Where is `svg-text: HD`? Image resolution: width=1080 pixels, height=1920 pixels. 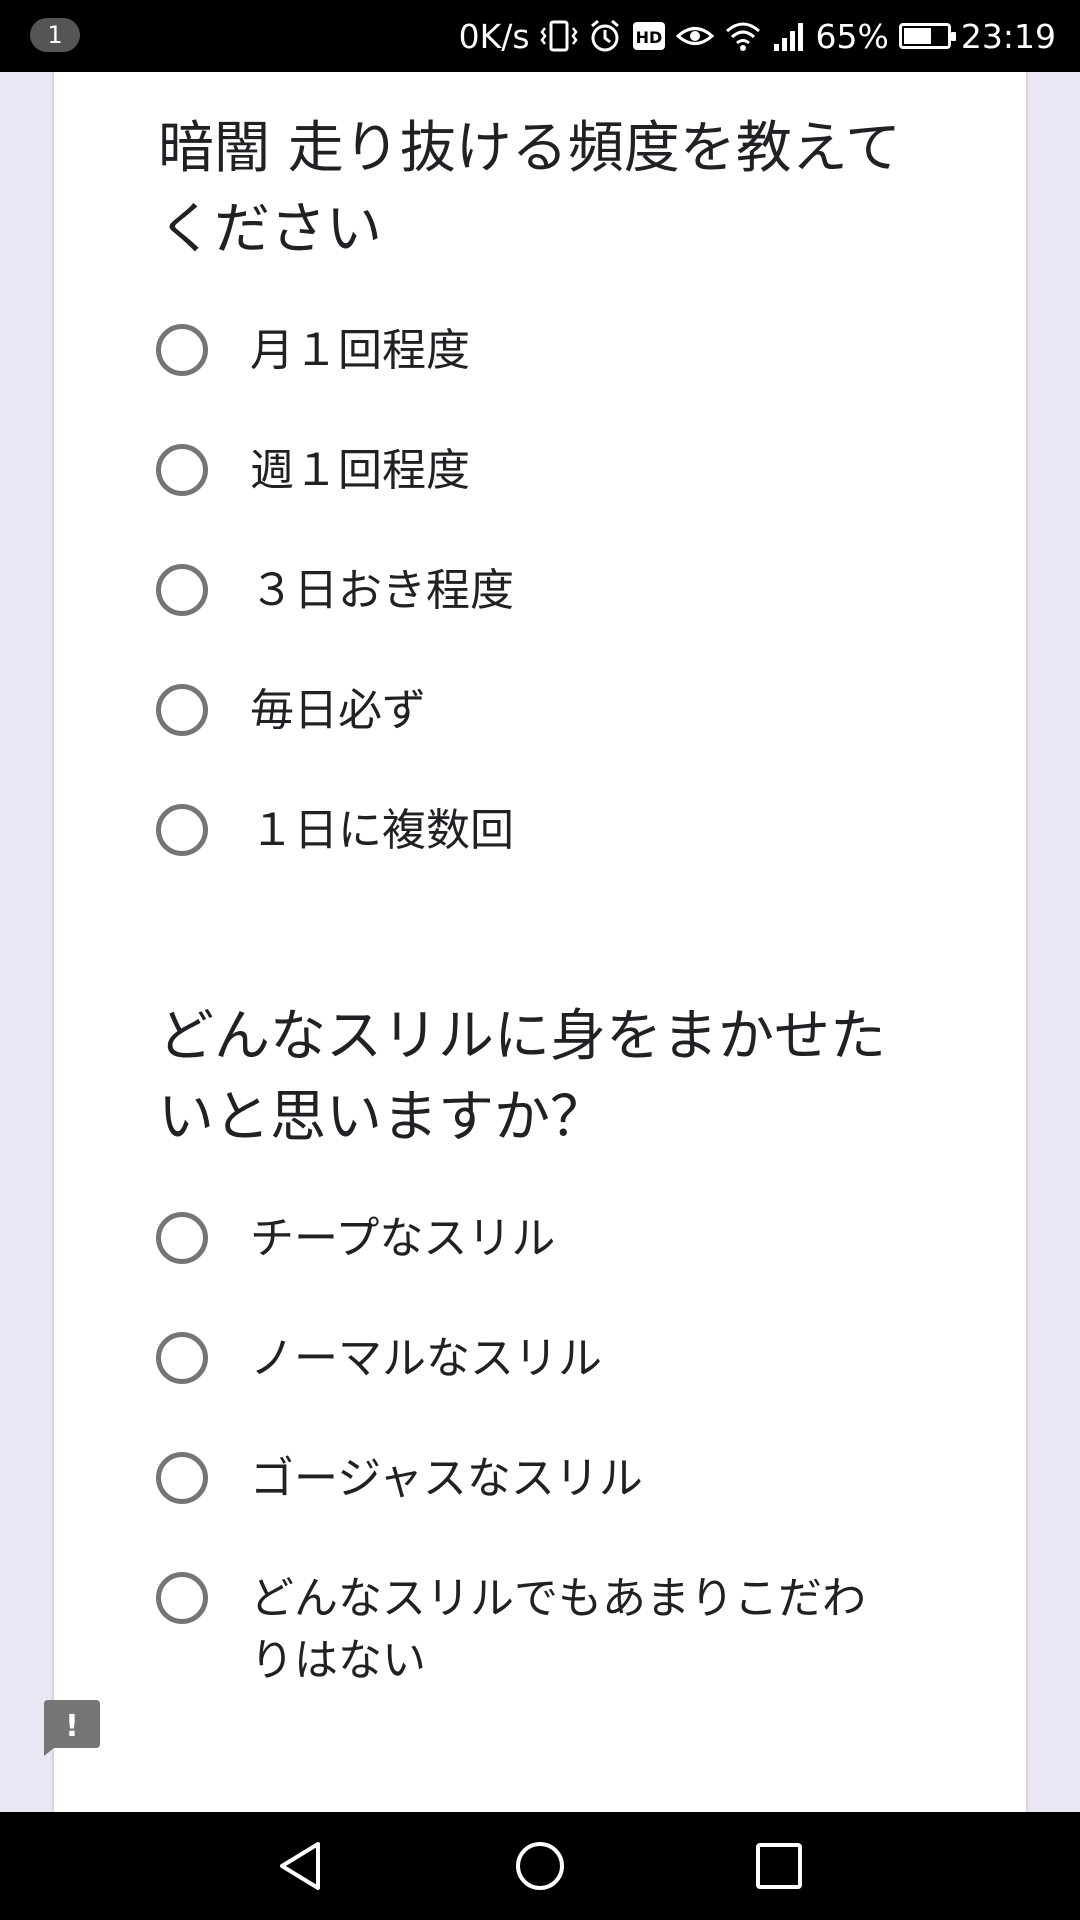
svg-text: HD is located at coordinates (648, 37).